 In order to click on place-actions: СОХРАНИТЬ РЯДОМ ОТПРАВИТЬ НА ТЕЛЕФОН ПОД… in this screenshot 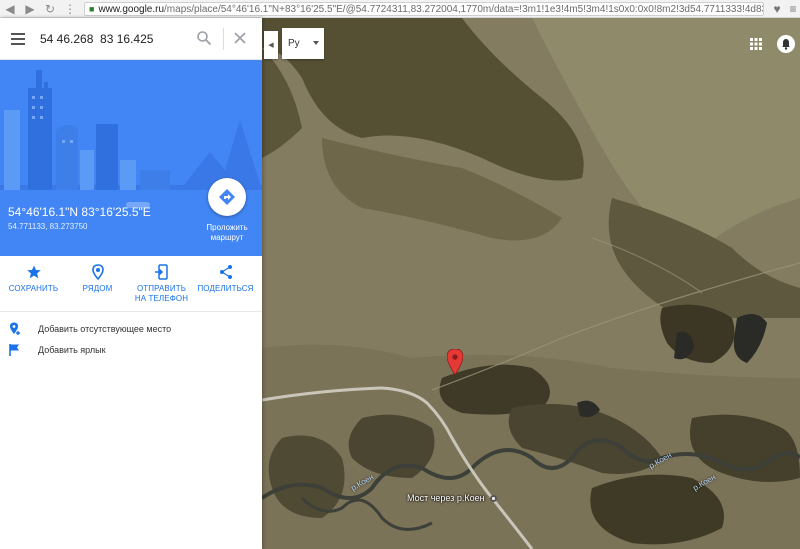, I will do `click(131, 284)`.